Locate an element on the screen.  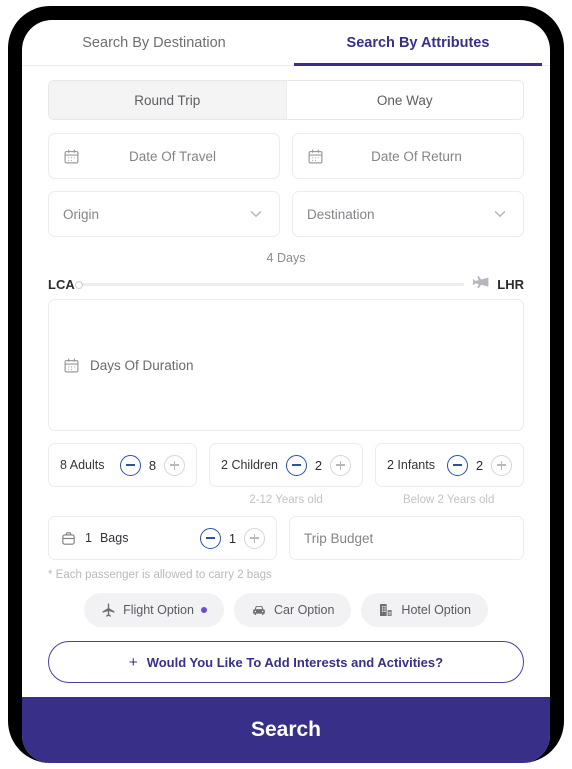
passenger-counters-row: 8 Adults 8 2 Children 2 2 Infants 2 is located at coordinates (286, 465).